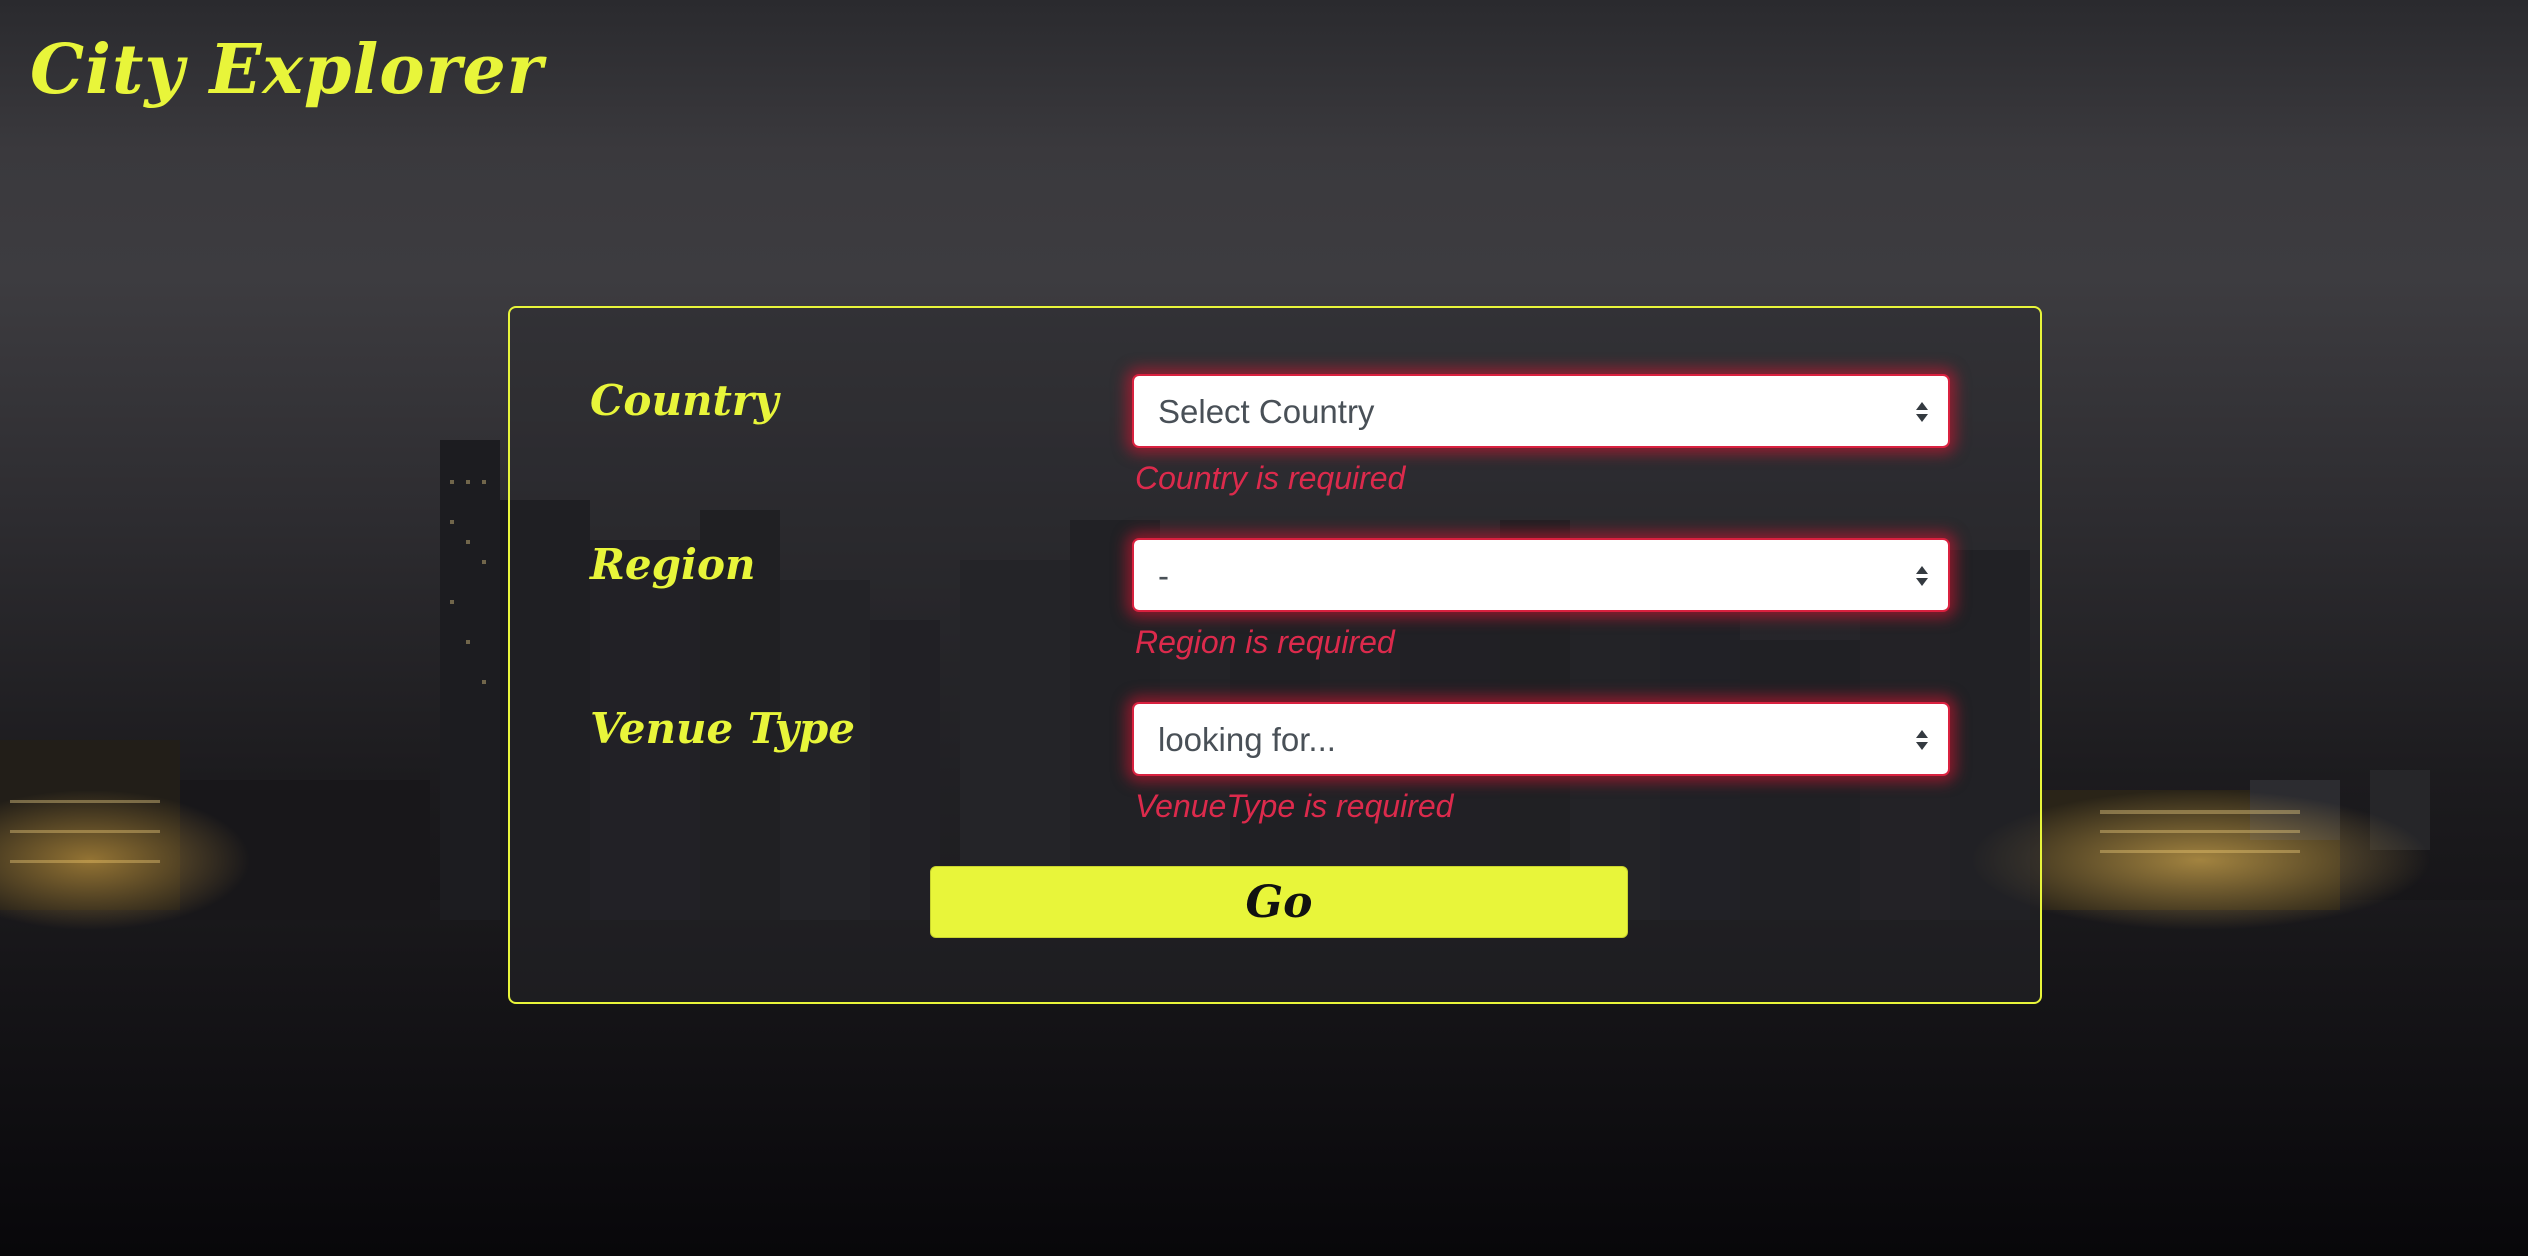  What do you see at coordinates (1541, 575) in the screenshot?
I see `region-select: -` at bounding box center [1541, 575].